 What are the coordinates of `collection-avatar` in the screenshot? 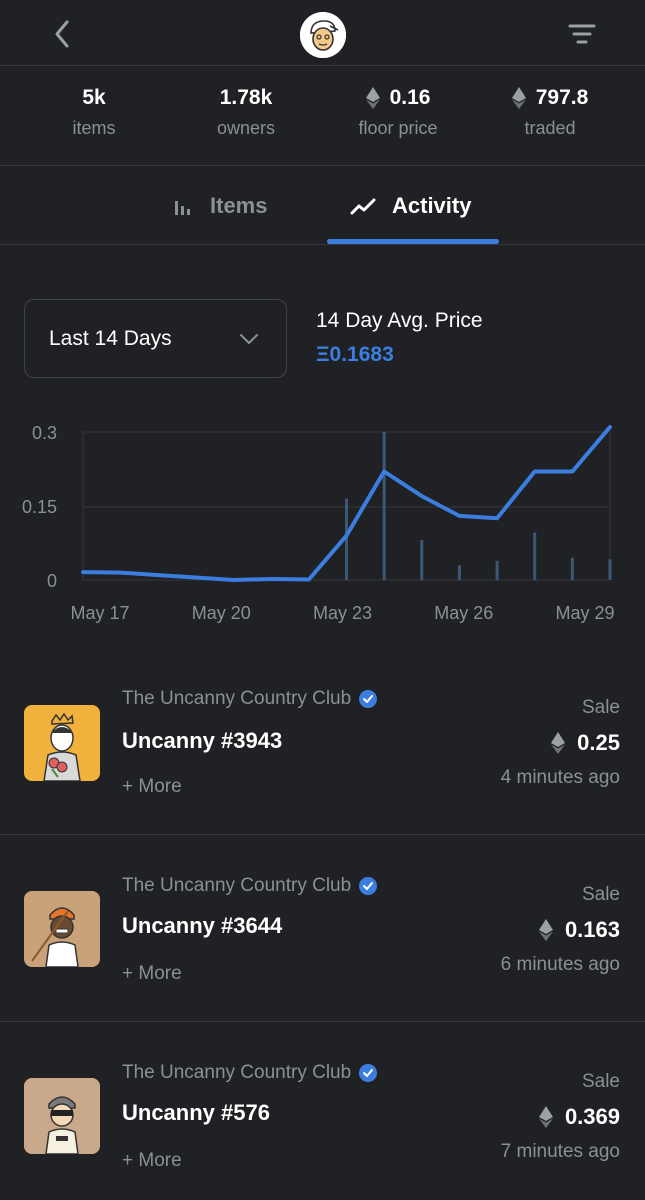 It's located at (323, 35).